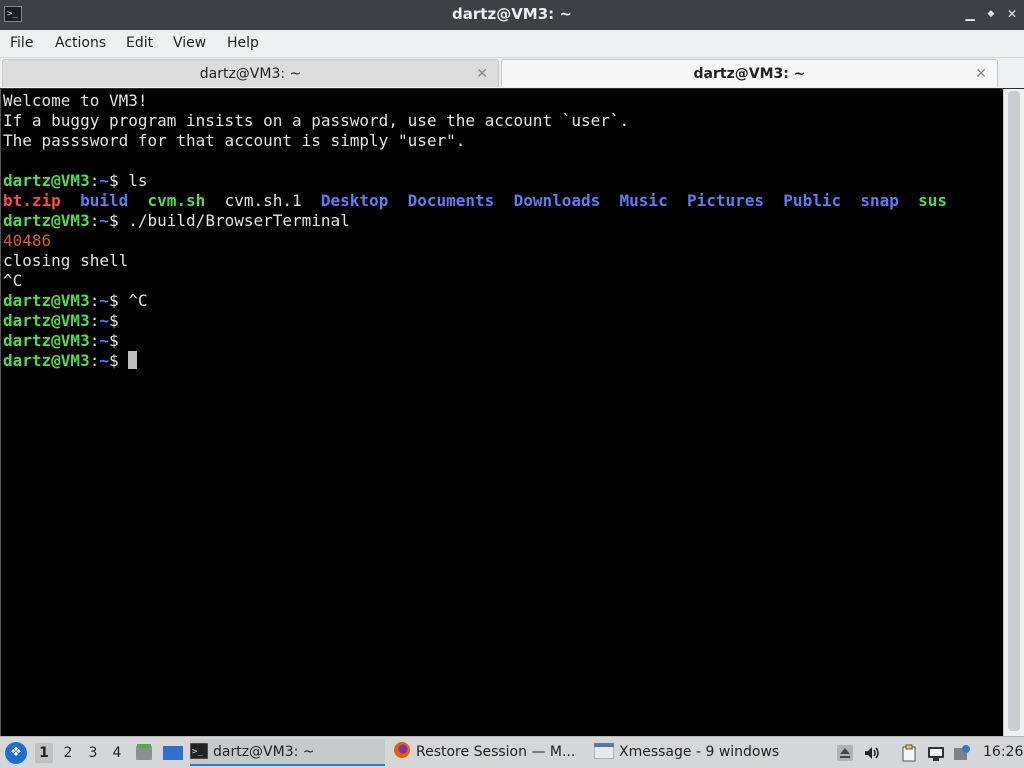 The image size is (1024, 768). I want to click on dir-entry: build, so click(104, 200).